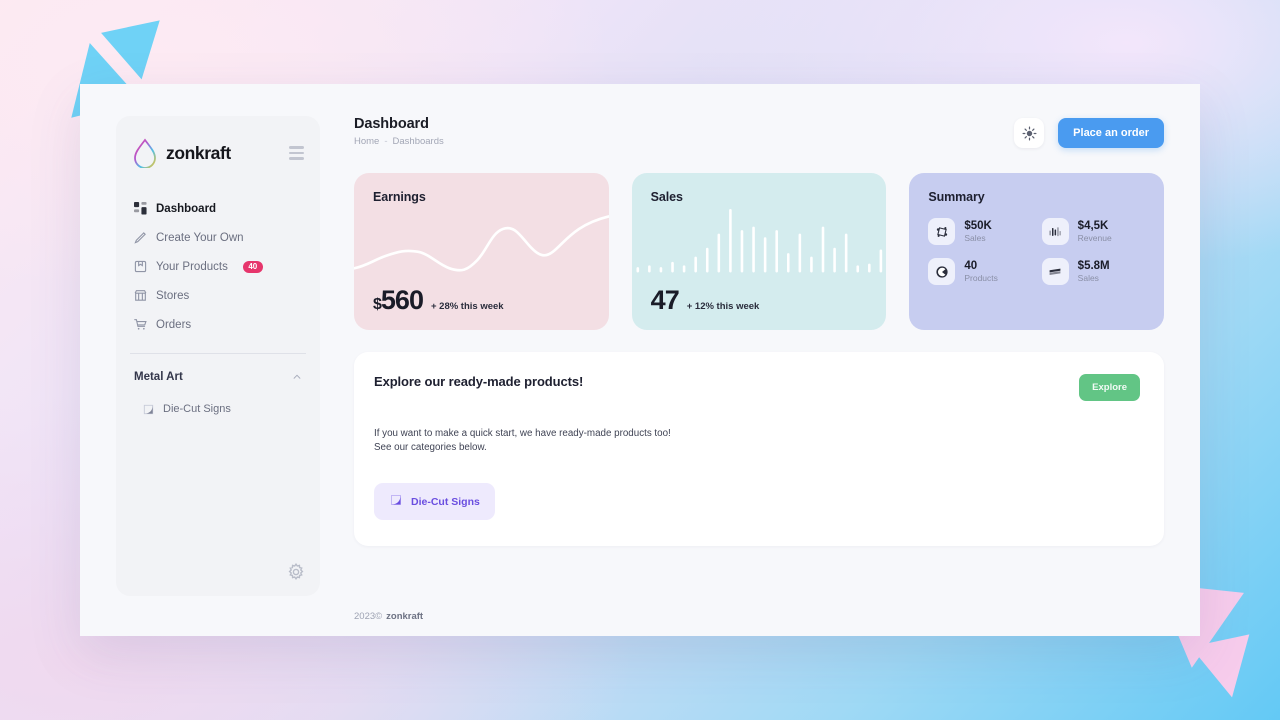  I want to click on sales-bar-chart-svg, so click(759, 240).